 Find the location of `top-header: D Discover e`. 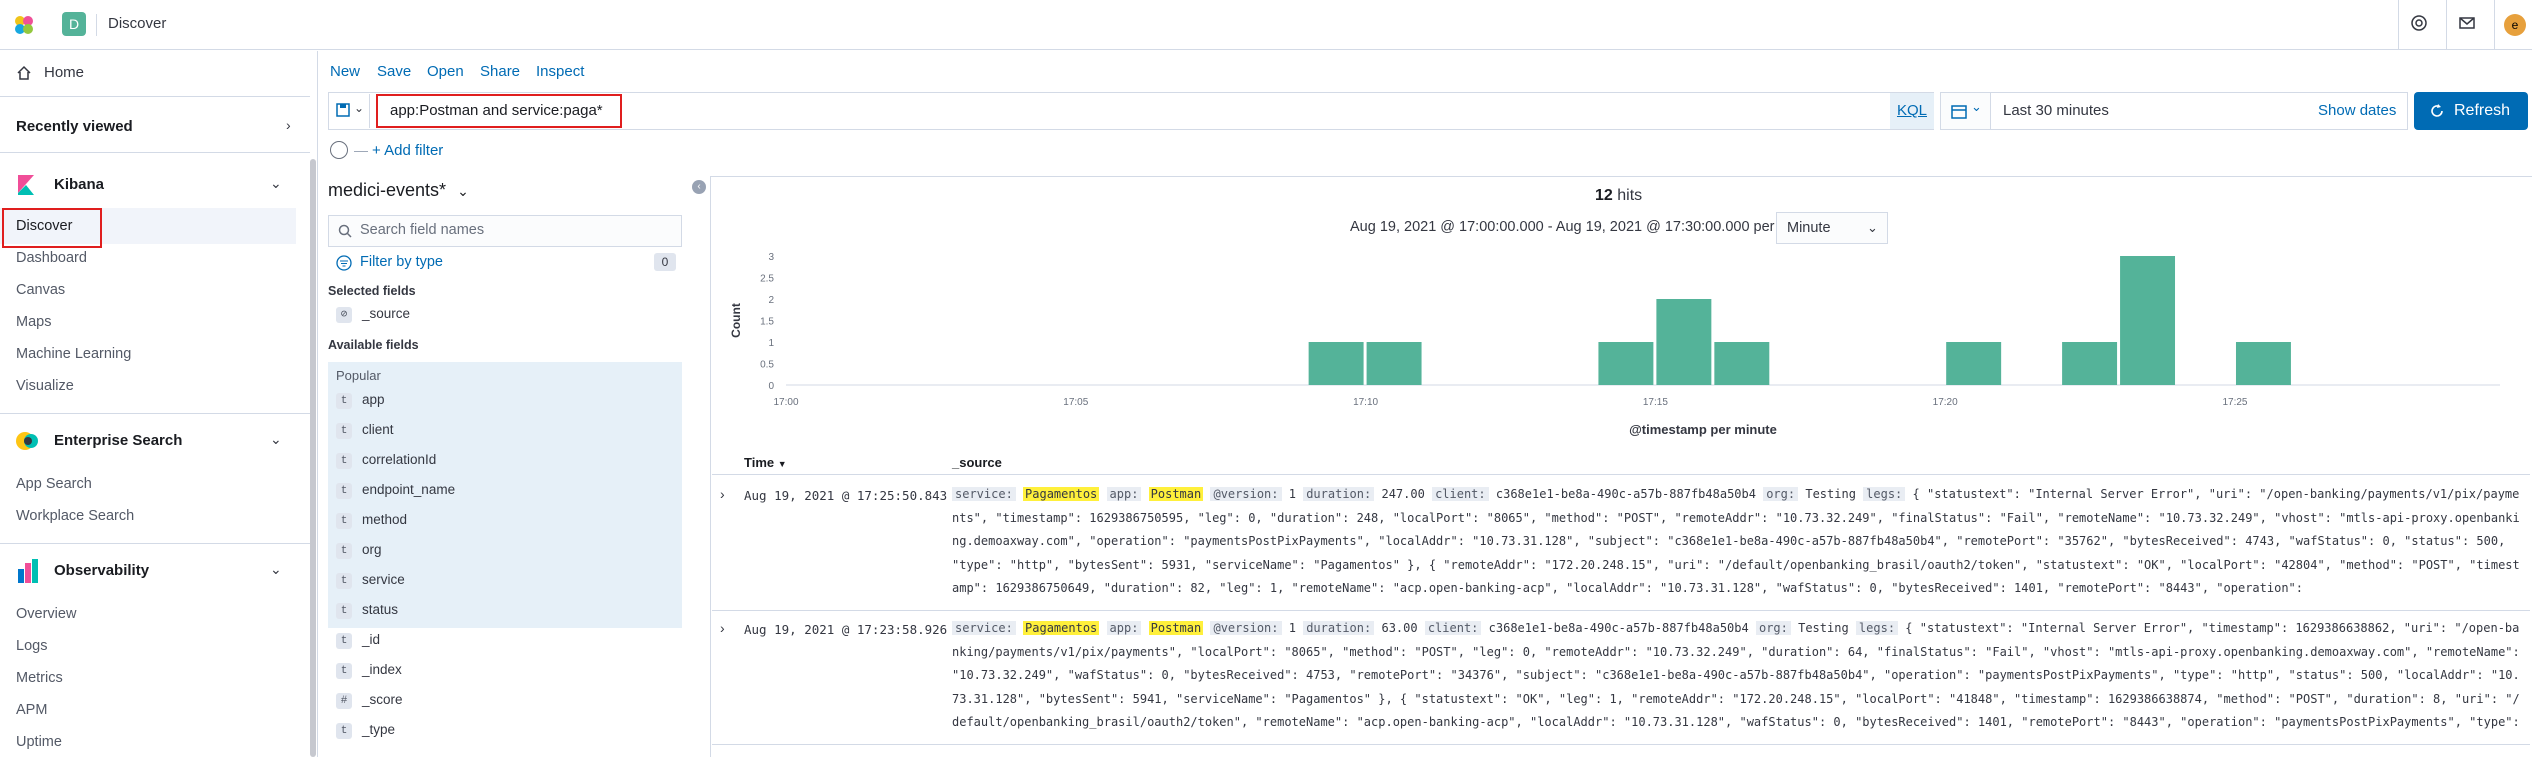

top-header: D Discover e is located at coordinates (1266, 25).